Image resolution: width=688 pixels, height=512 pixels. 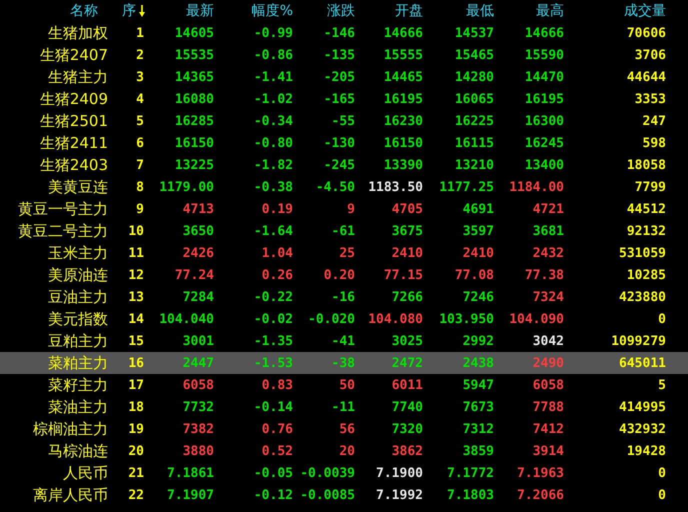 I want to click on table-cell: 14465, so click(x=403, y=77).